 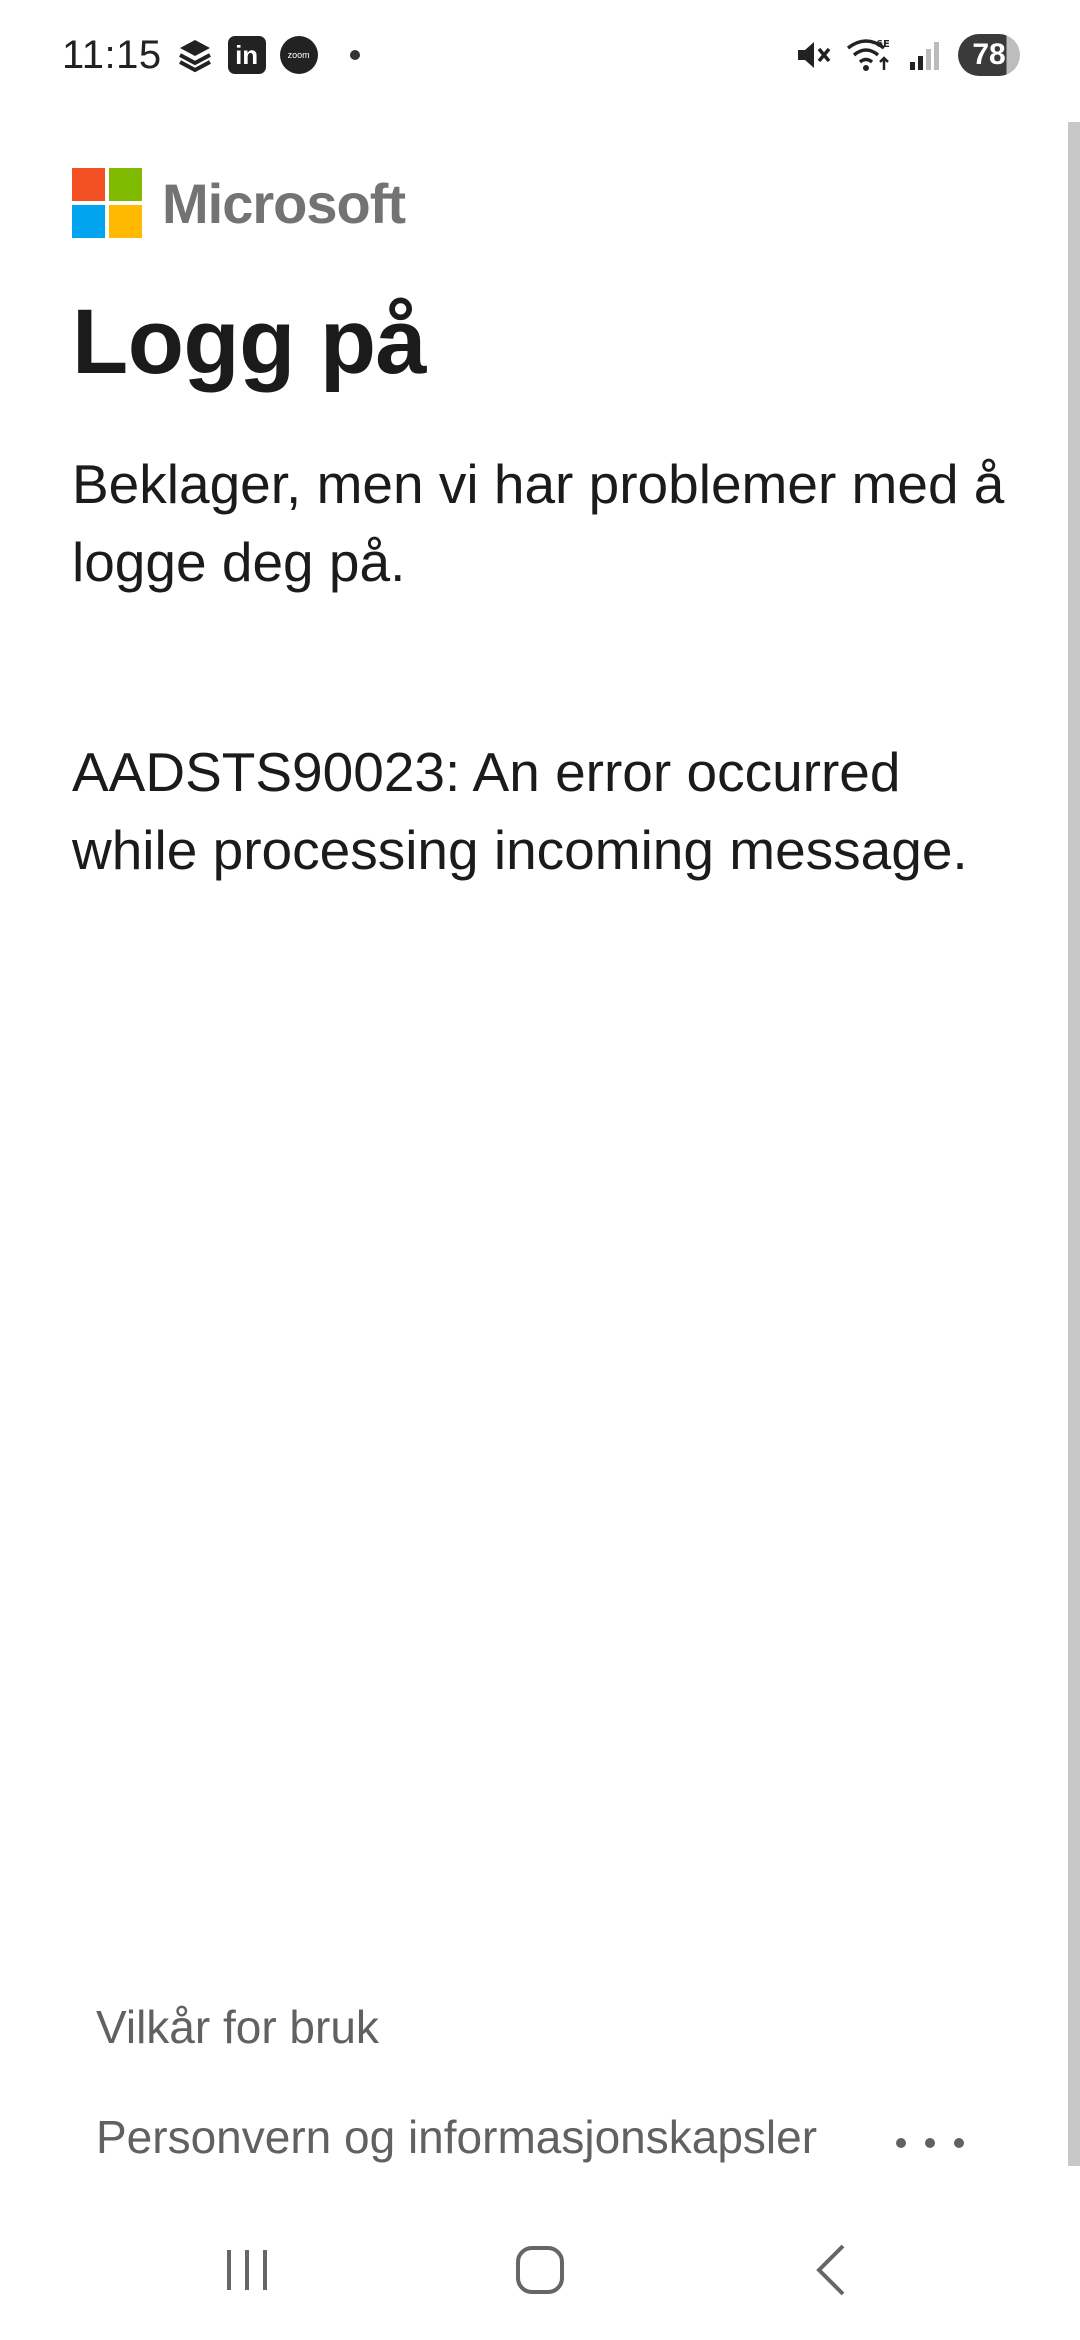 What do you see at coordinates (540, 55) in the screenshot?
I see `status-bar: 11:15 in zoom 6E 78` at bounding box center [540, 55].